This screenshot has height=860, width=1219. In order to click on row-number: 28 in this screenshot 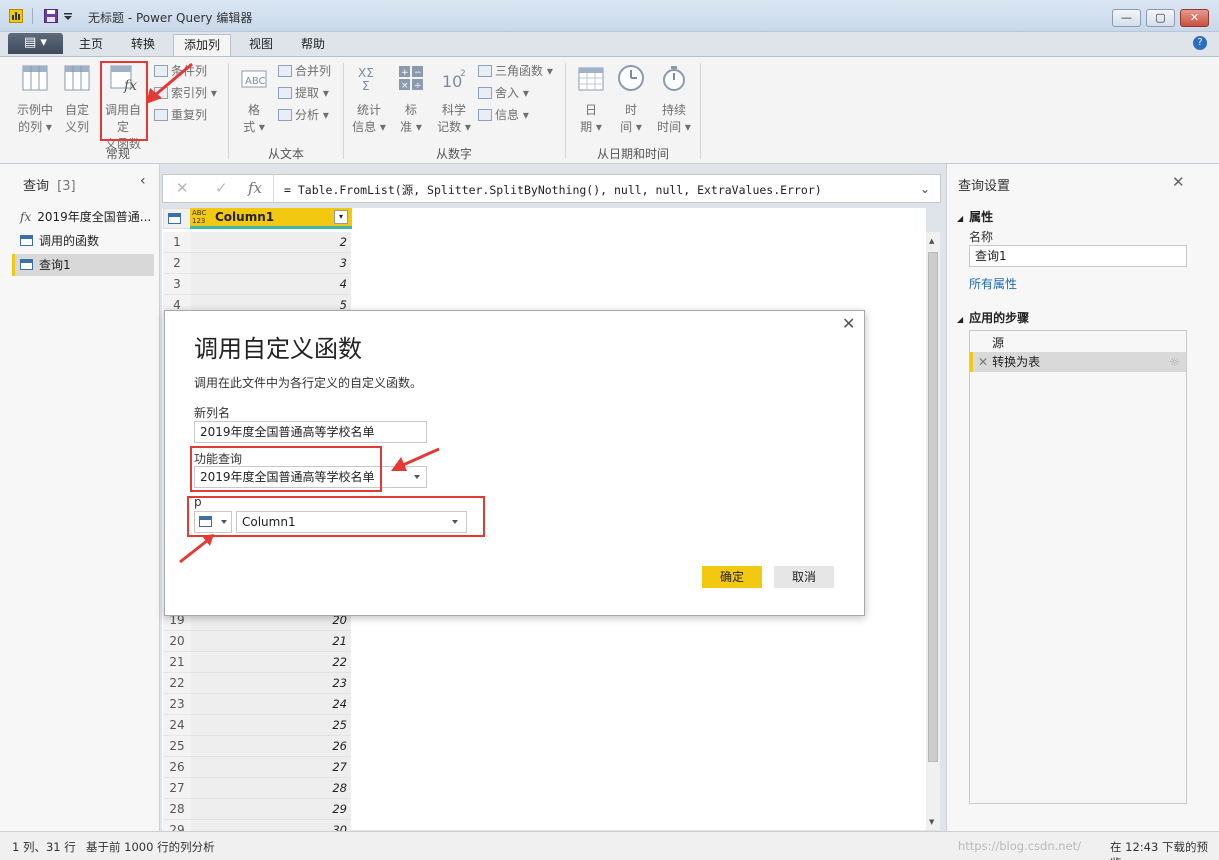, I will do `click(177, 809)`.